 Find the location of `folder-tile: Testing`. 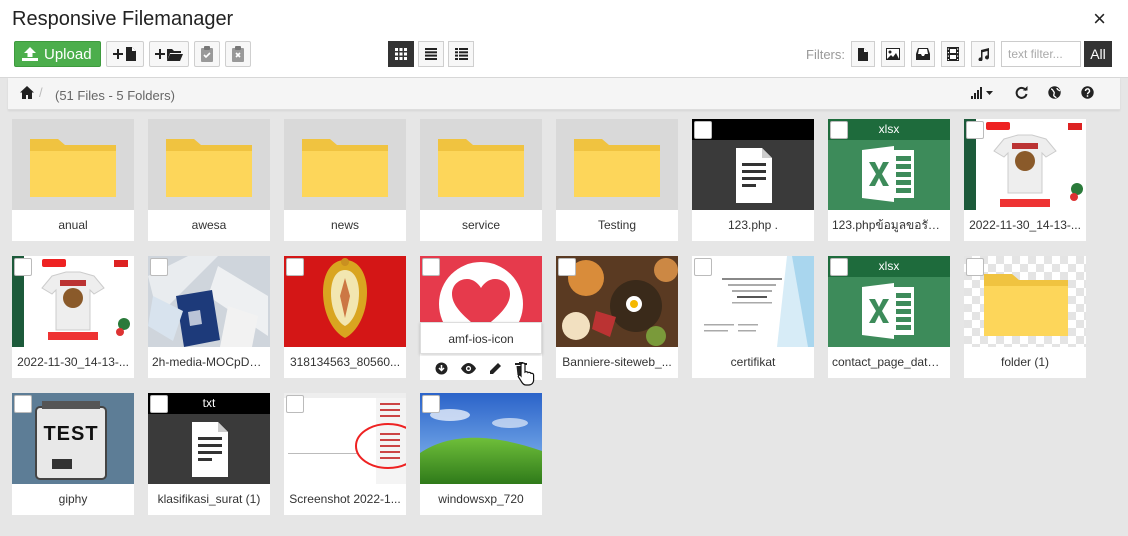

folder-tile: Testing is located at coordinates (617, 180).